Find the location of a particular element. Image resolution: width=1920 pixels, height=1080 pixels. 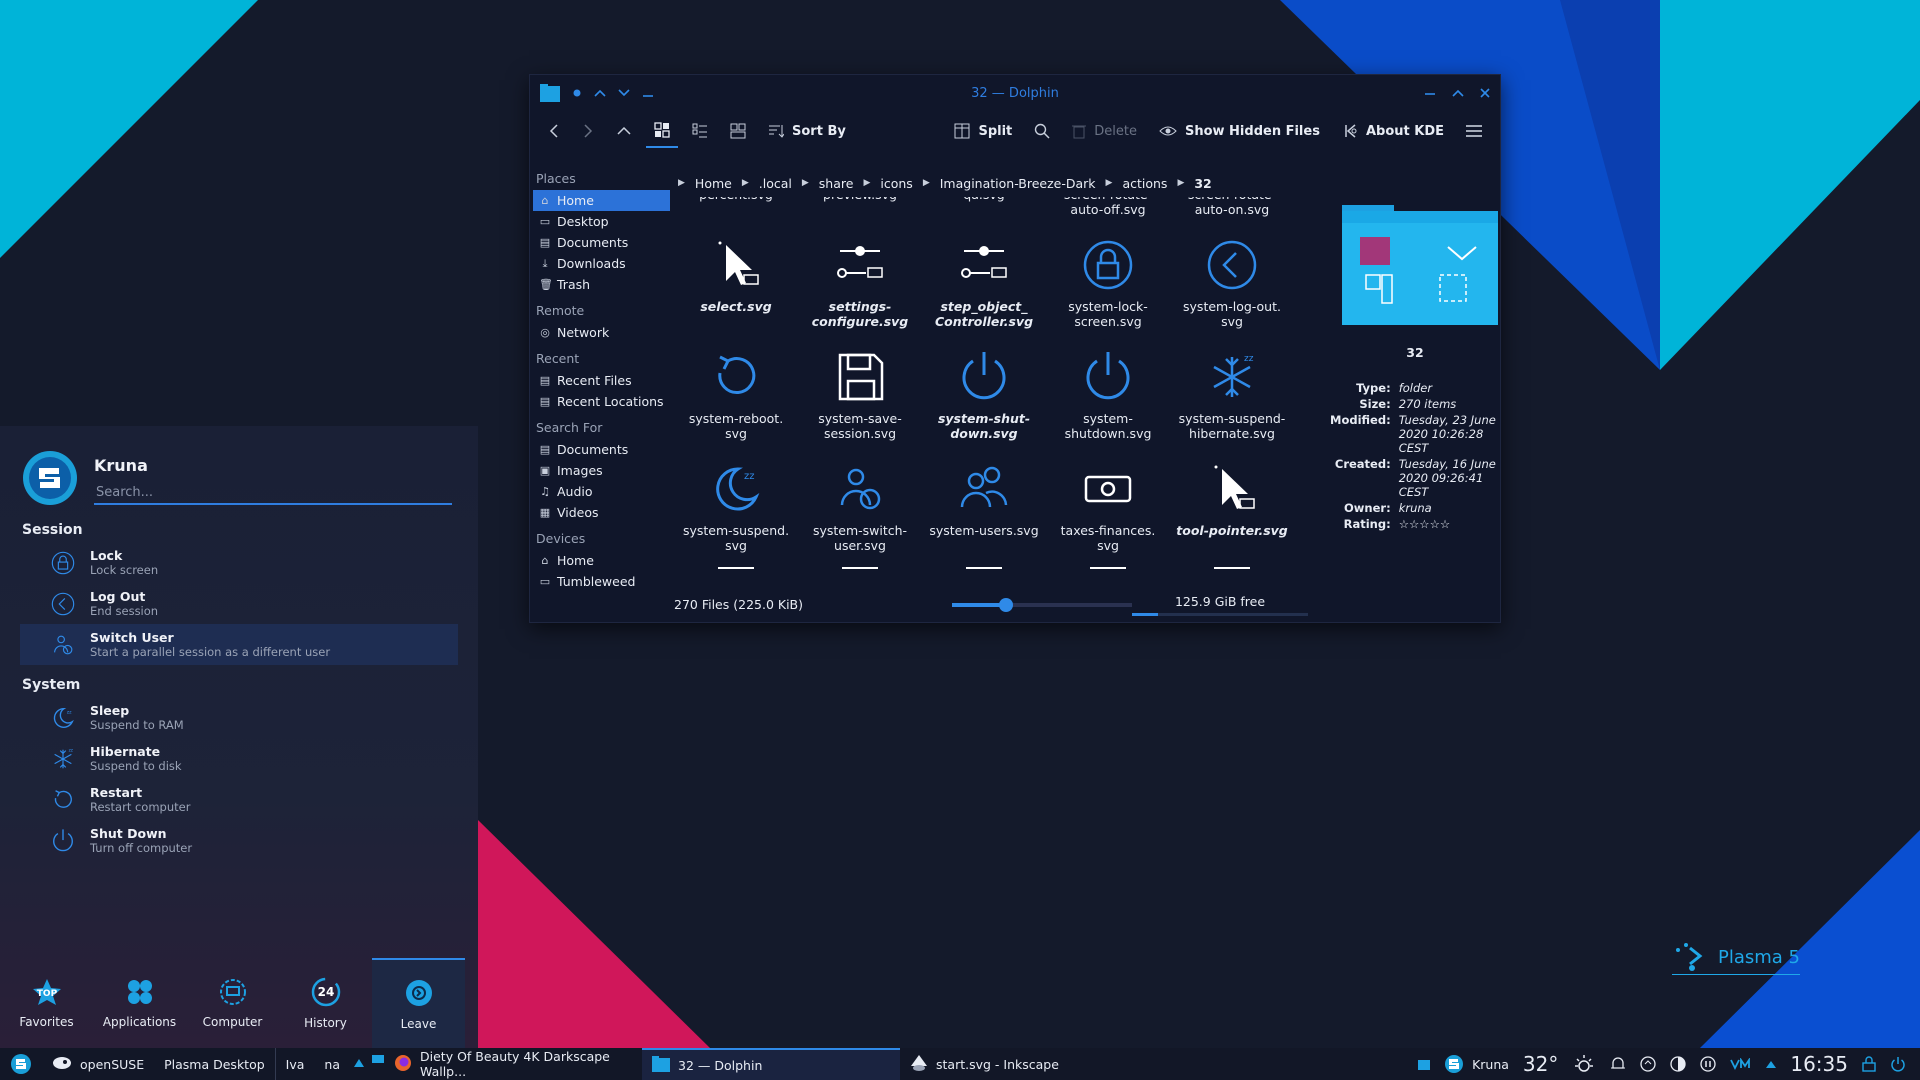

breadcrumb-item: Imagination-Breeze-Dark is located at coordinates (1018, 183).